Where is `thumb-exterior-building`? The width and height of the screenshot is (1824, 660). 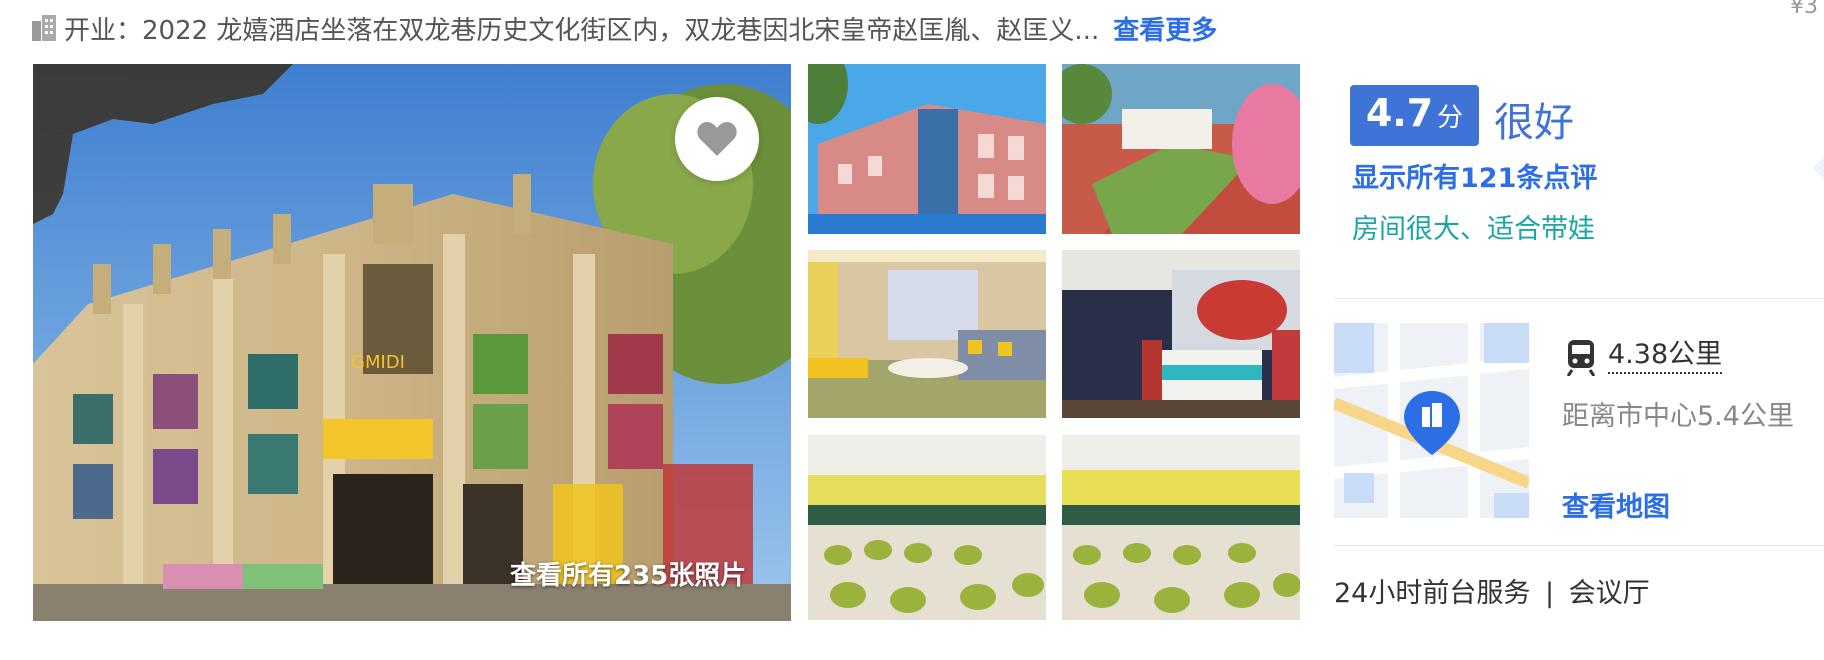 thumb-exterior-building is located at coordinates (927, 149).